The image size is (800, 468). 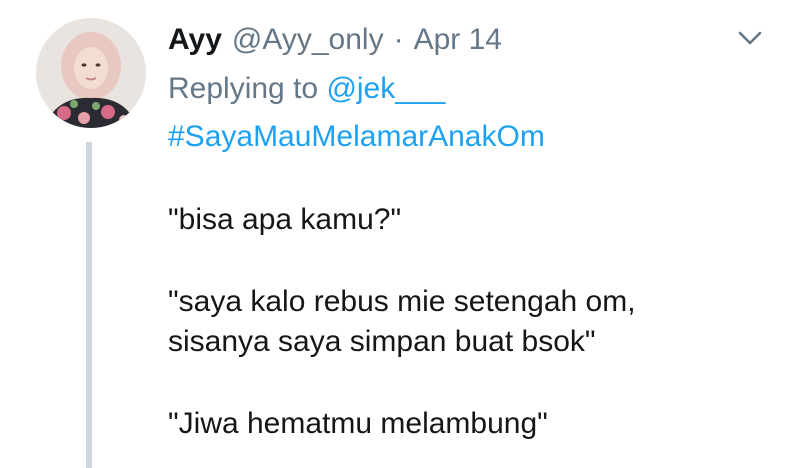 I want to click on replying-prefix: Replying to, so click(x=243, y=88).